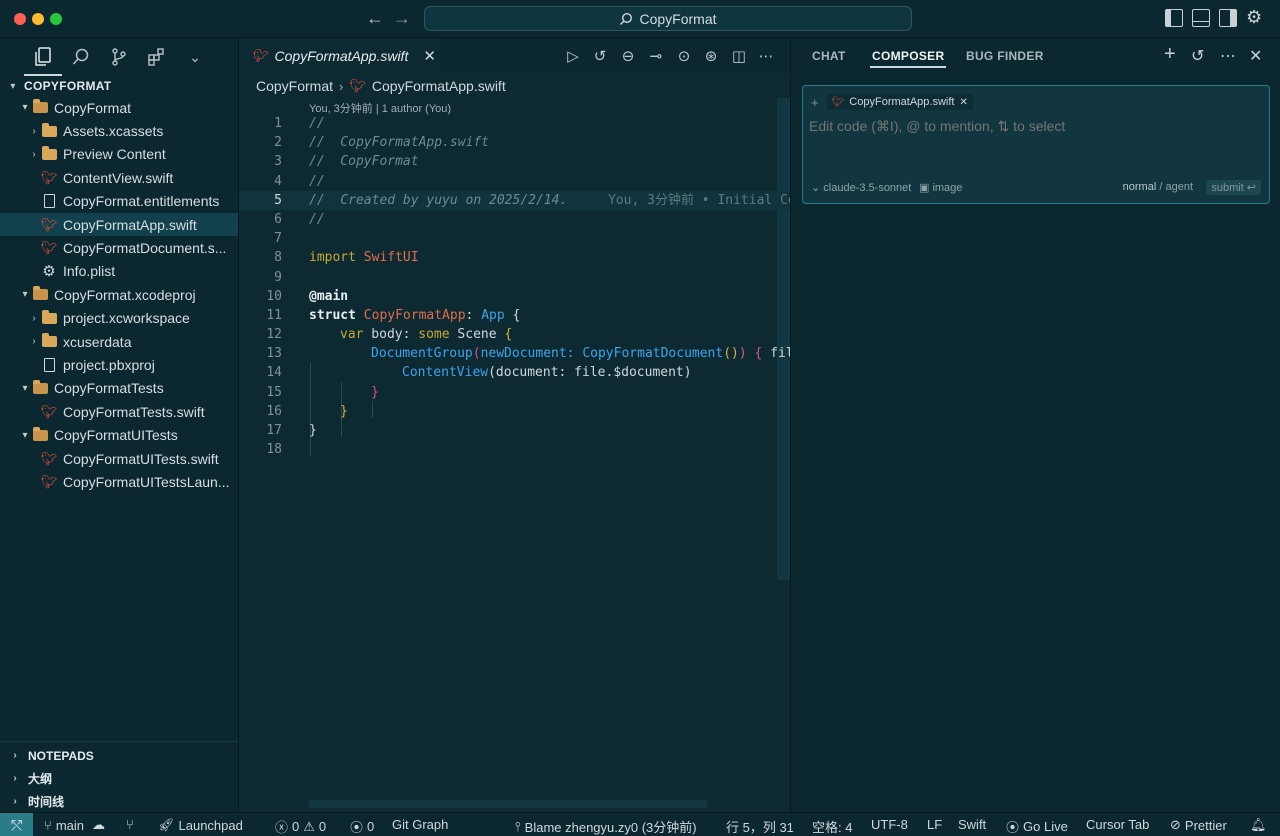 The height and width of the screenshot is (836, 1280). Describe the element at coordinates (861, 187) in the screenshot. I see `model-selector: ⌄ claude-3.5-sonnet` at that location.